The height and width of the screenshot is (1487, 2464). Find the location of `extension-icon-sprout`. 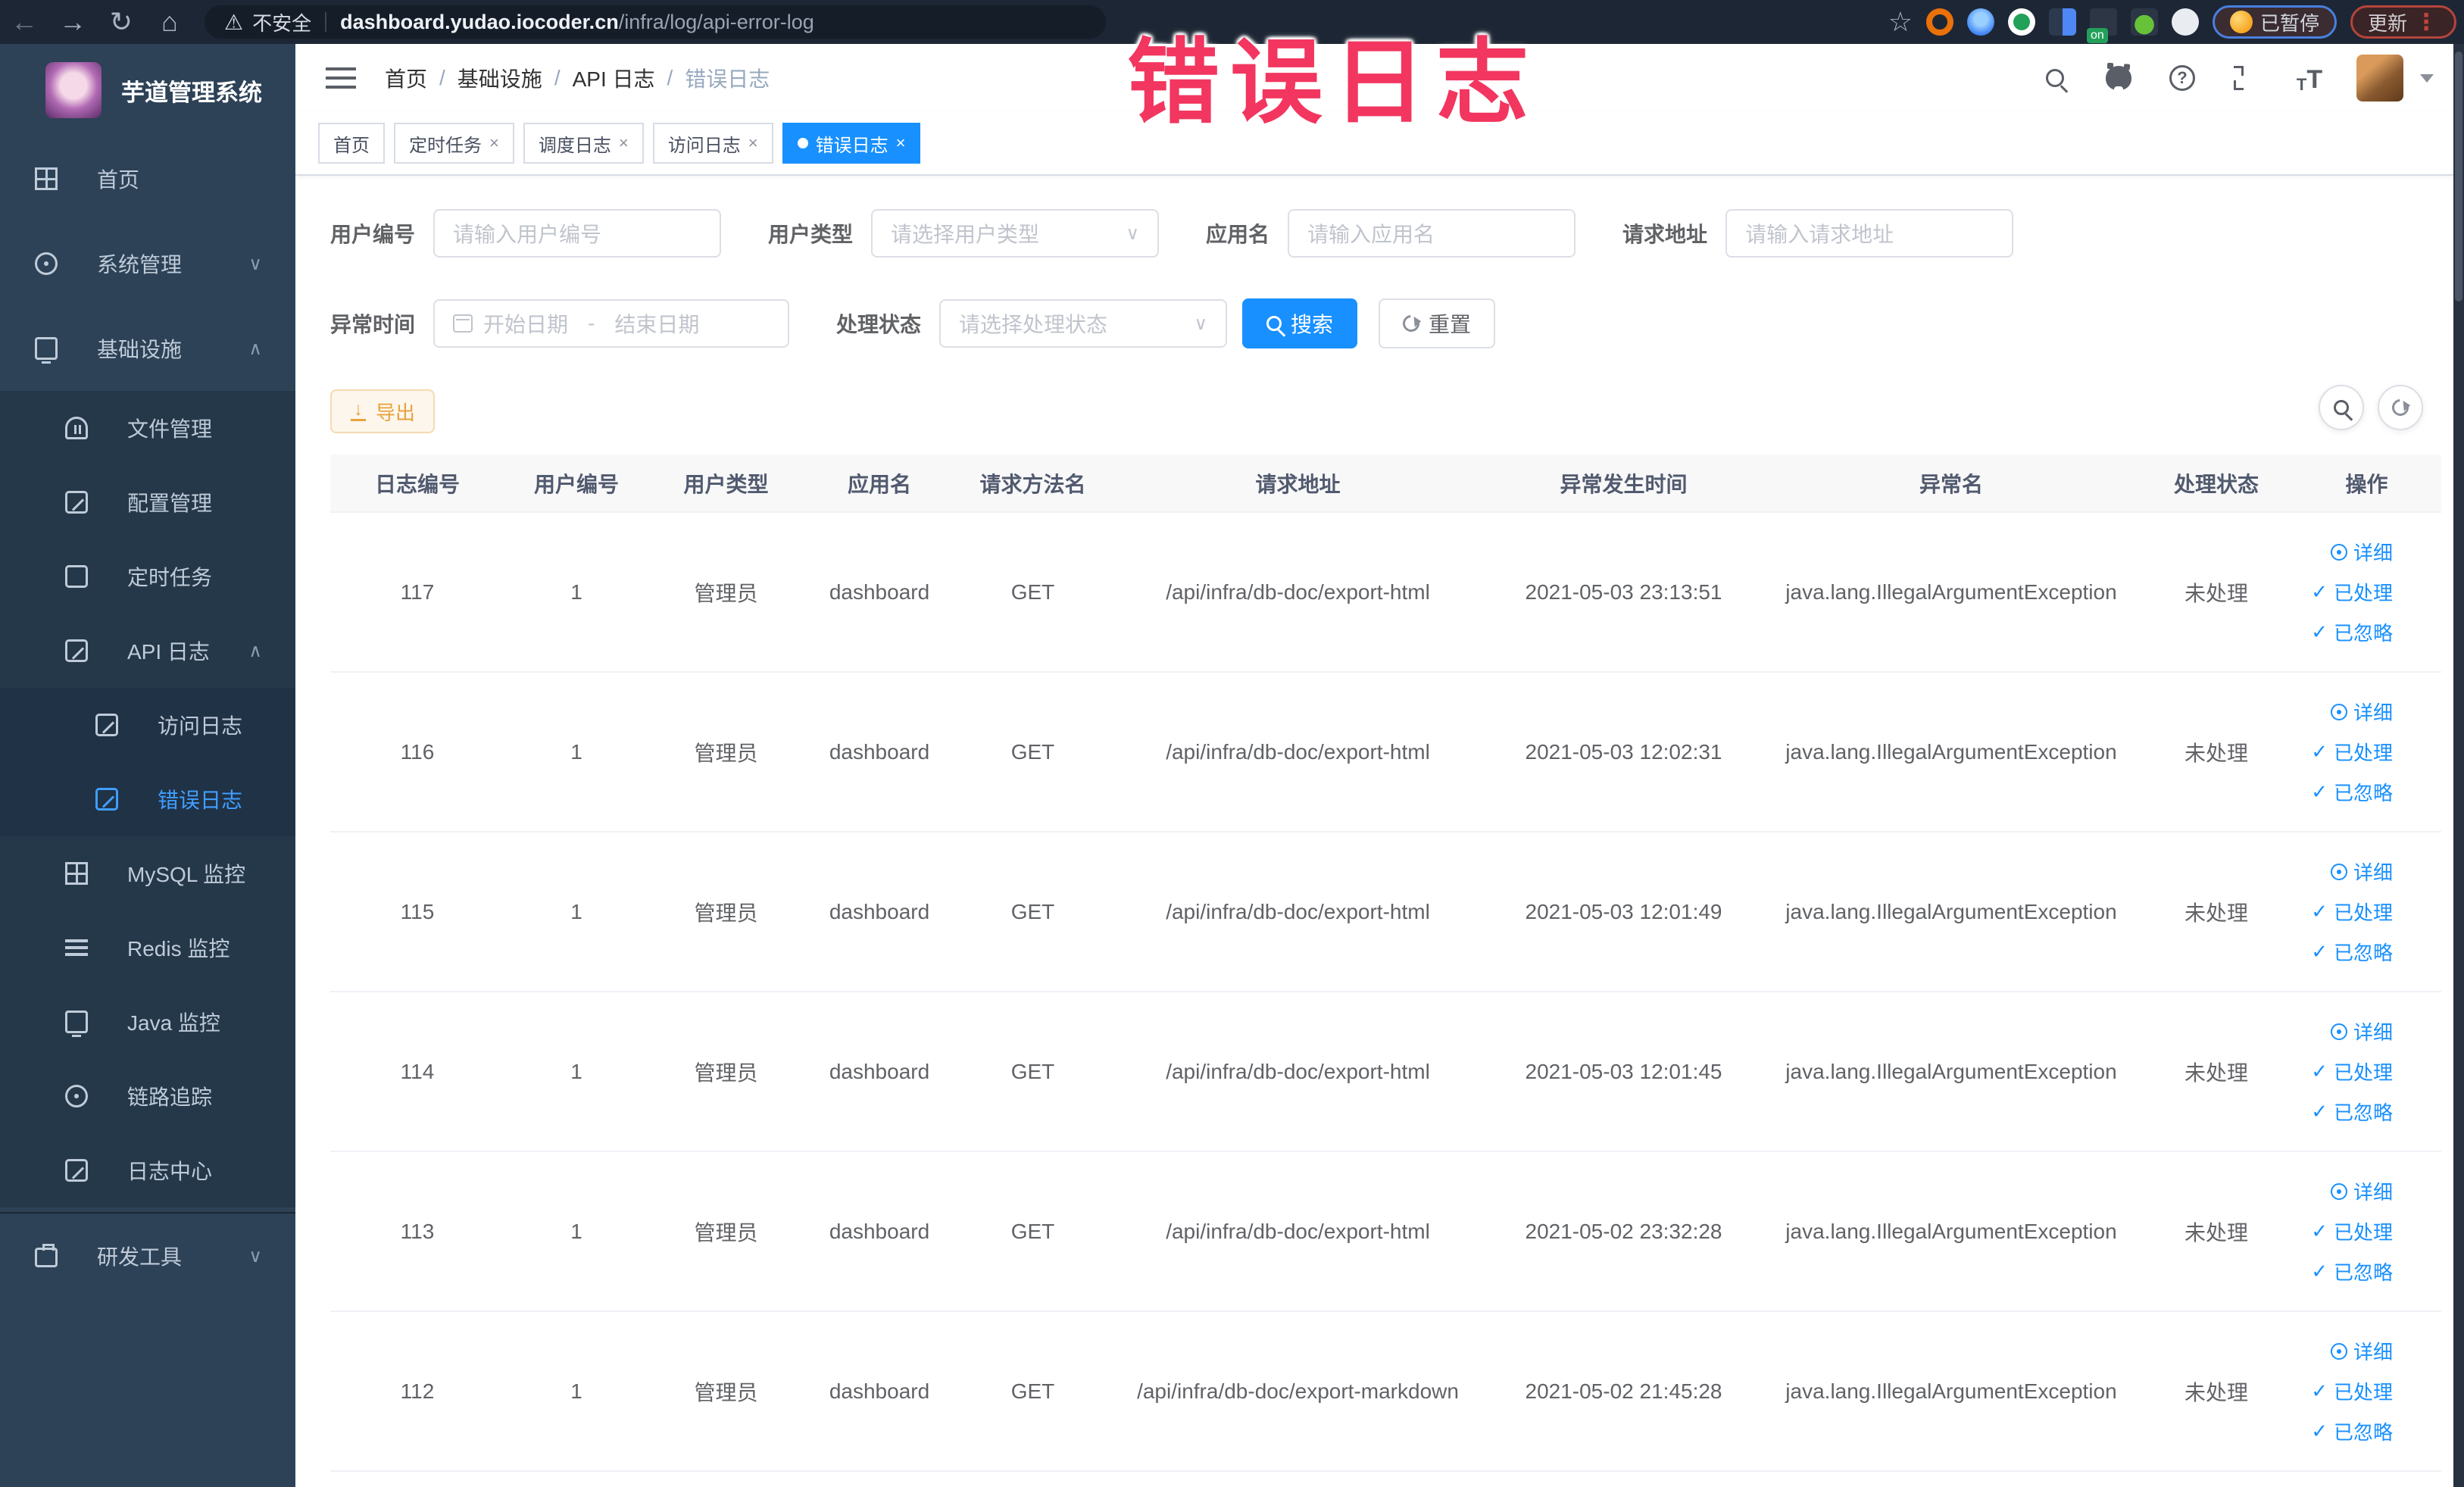

extension-icon-sprout is located at coordinates (2144, 22).